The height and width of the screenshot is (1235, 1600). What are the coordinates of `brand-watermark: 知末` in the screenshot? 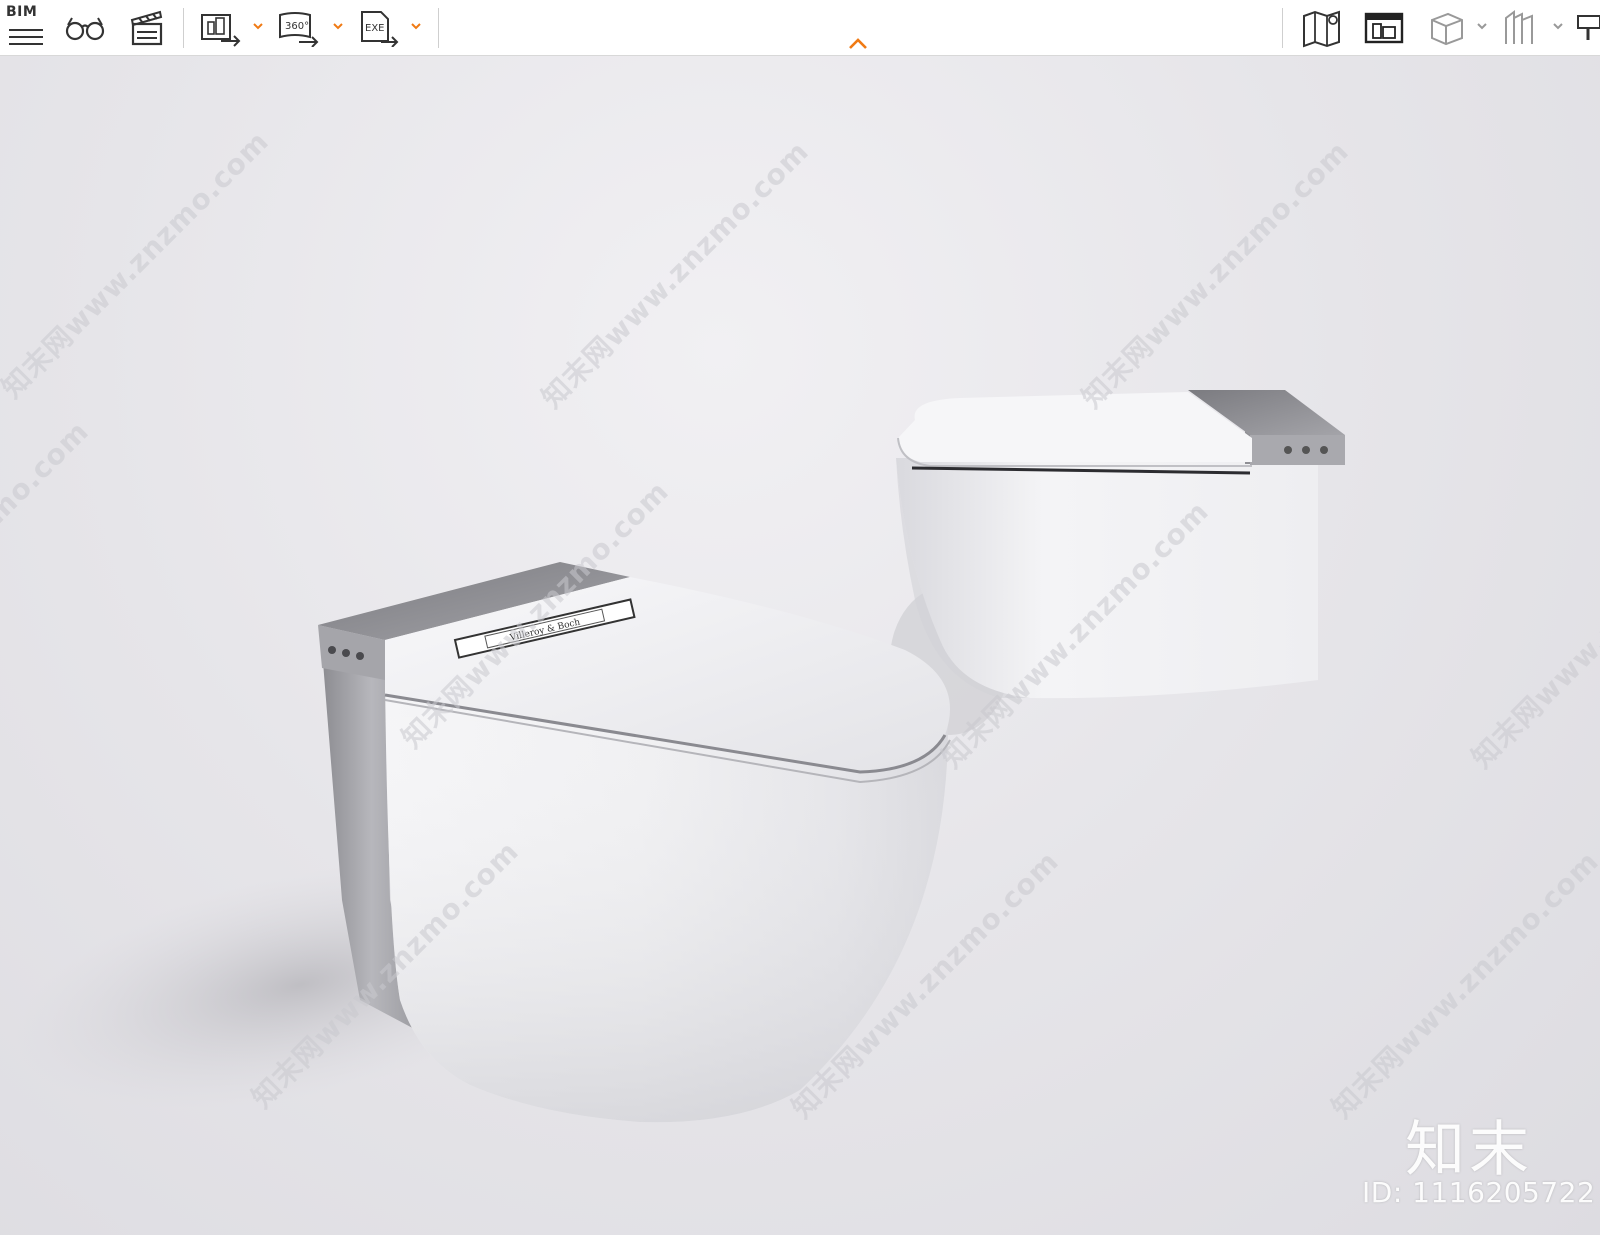 It's located at (1469, 1150).